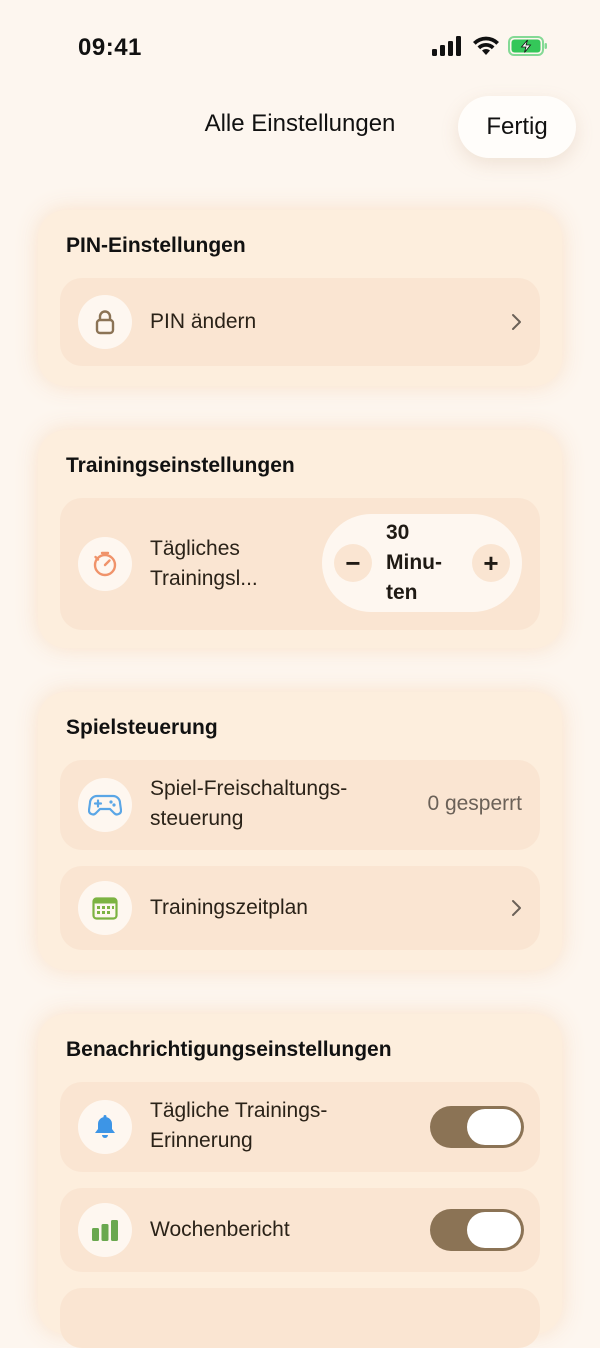 The width and height of the screenshot is (600, 1348). I want to click on bar-chart-icon, so click(105, 1230).